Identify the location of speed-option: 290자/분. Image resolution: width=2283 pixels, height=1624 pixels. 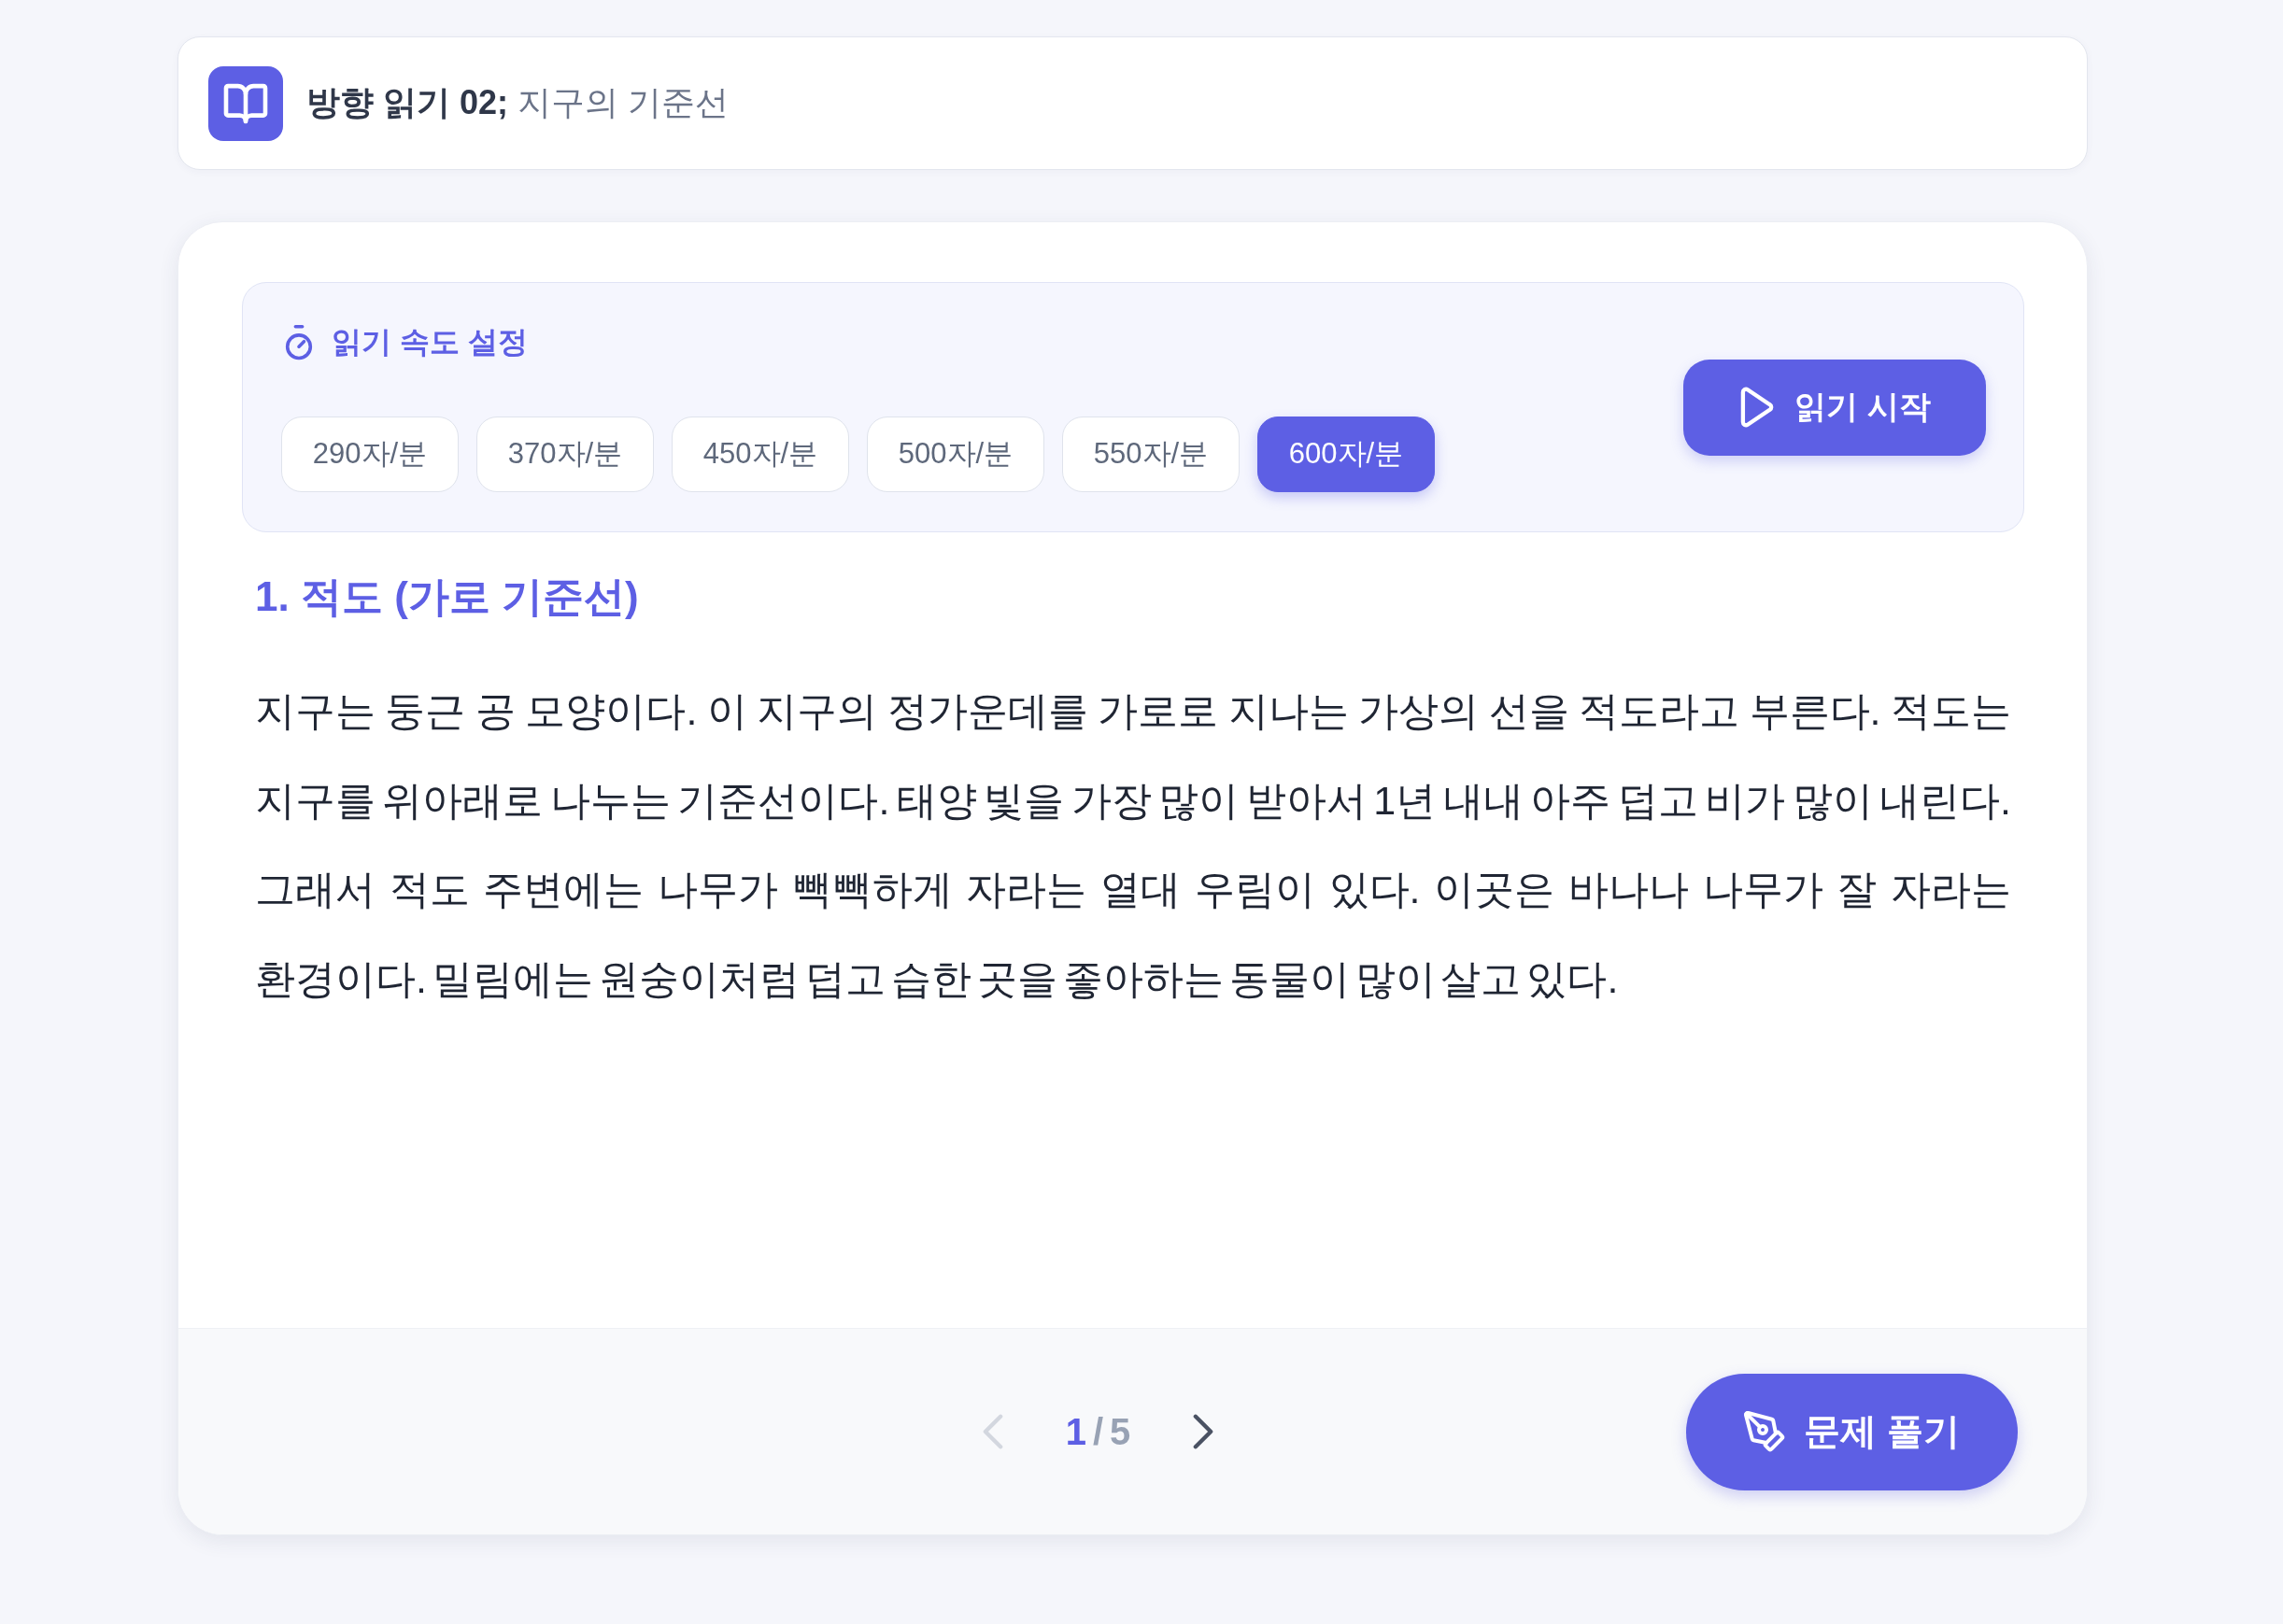
(370, 454).